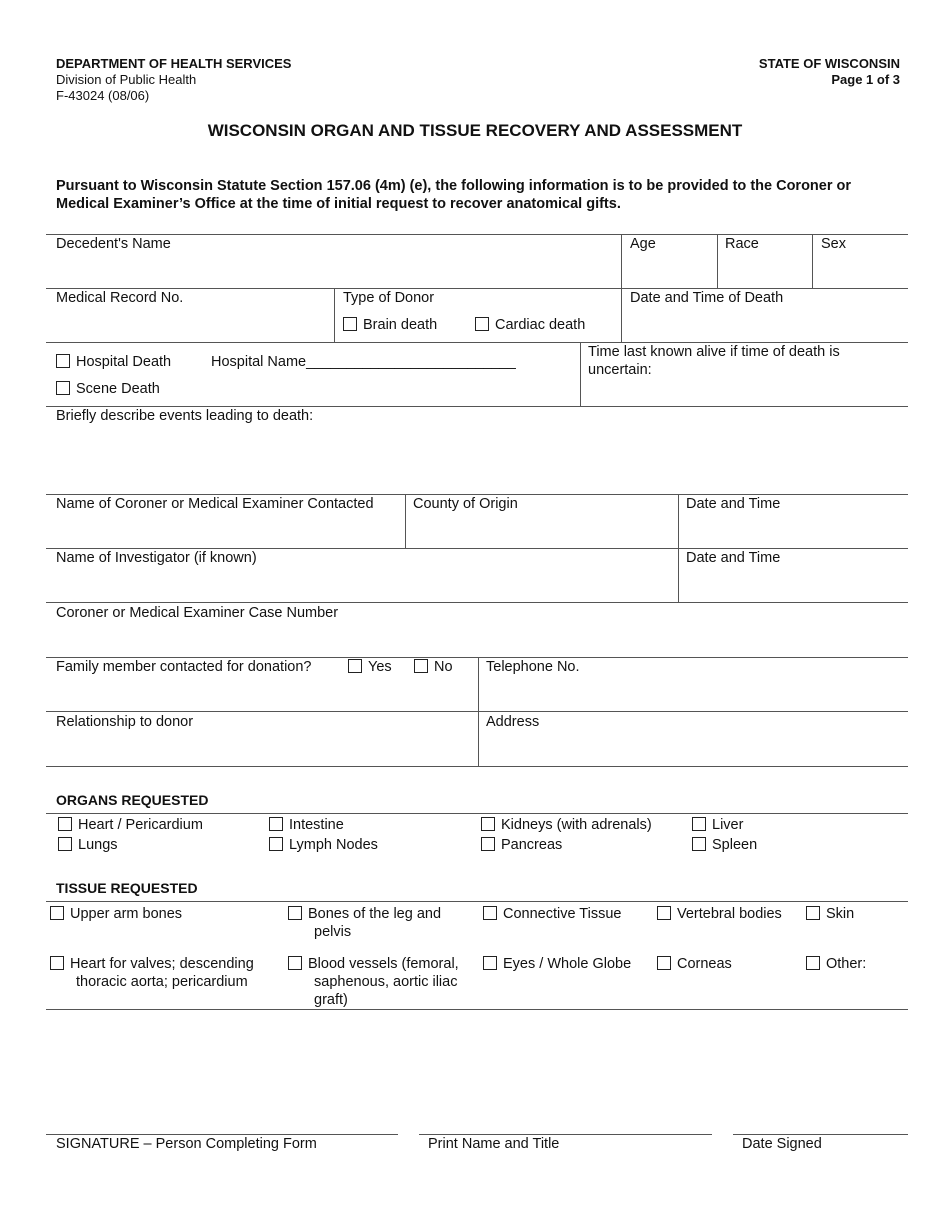 This screenshot has height=1230, width=950. Describe the element at coordinates (363, 362) in the screenshot. I see `hospital-name-field: Hospital Name__________________________` at that location.